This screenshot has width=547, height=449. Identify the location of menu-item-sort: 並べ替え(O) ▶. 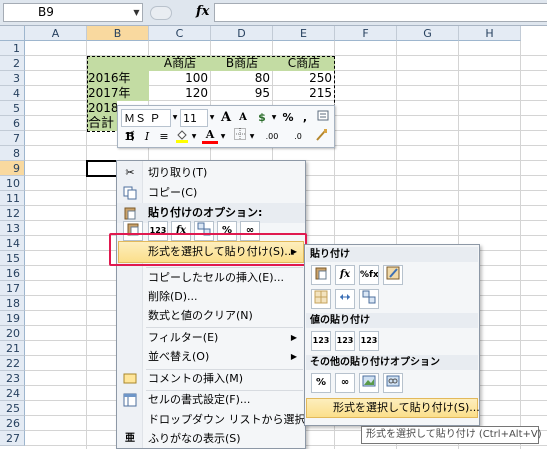
(211, 357).